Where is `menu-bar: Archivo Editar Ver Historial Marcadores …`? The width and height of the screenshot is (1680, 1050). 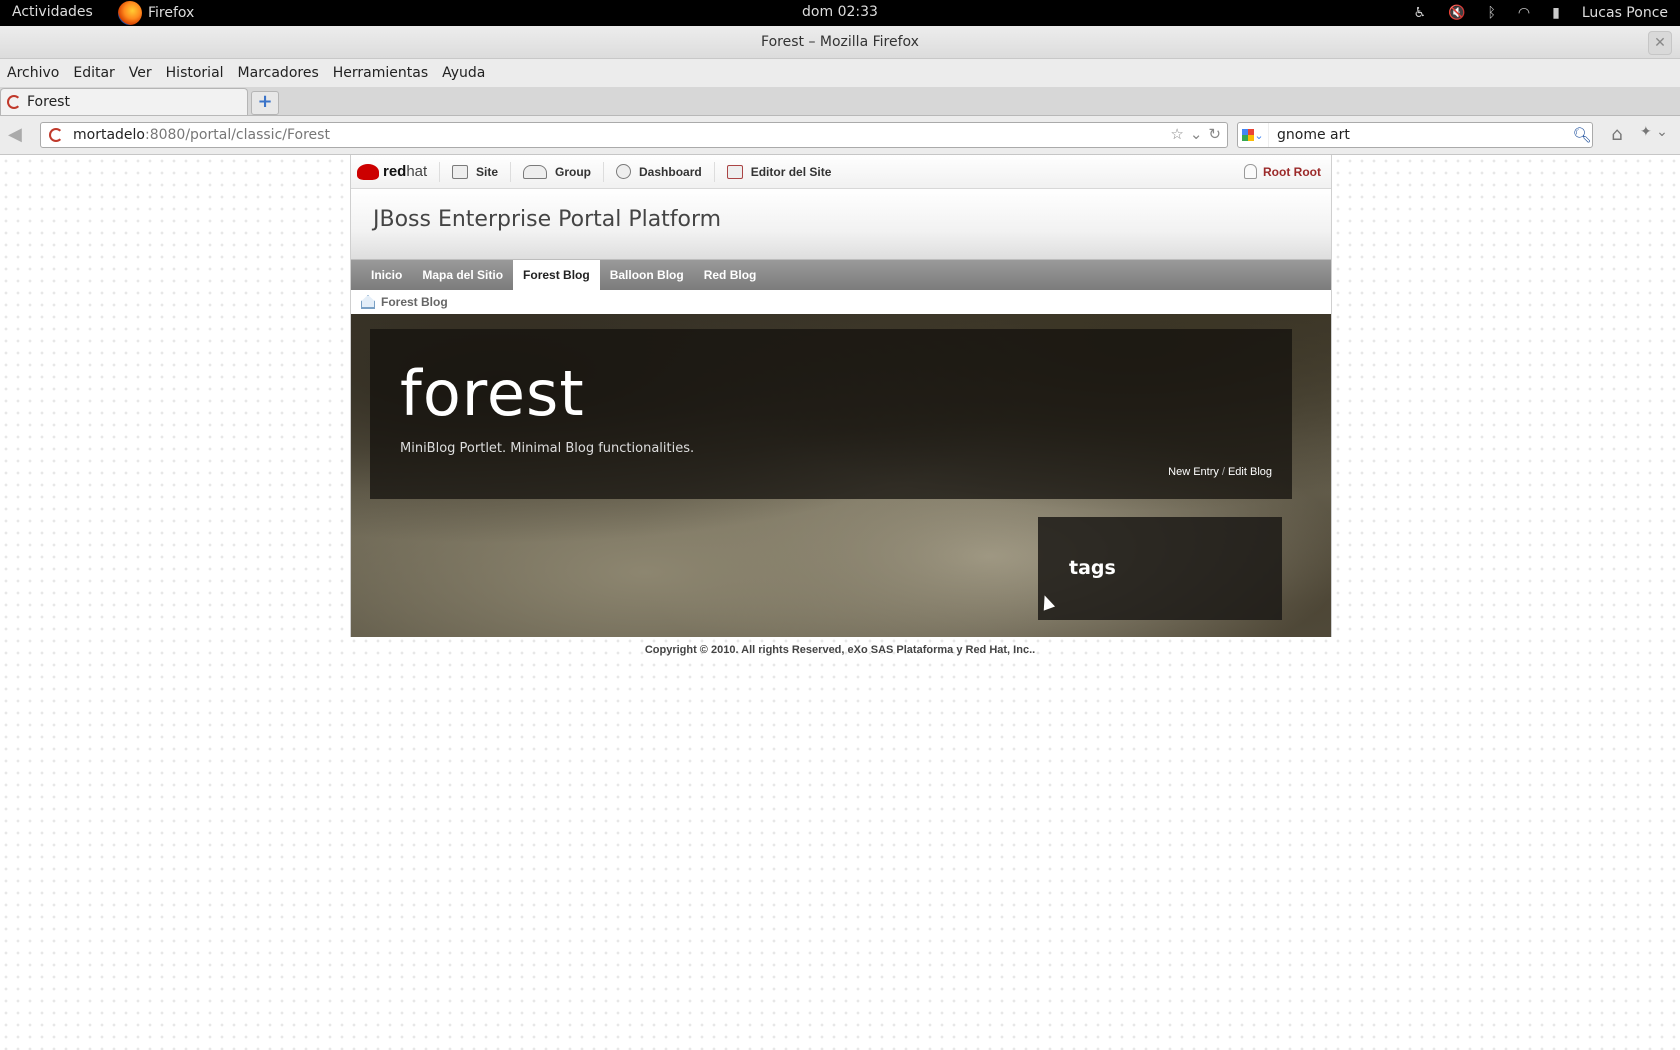
menu-bar: Archivo Editar Ver Historial Marcadores … is located at coordinates (840, 73).